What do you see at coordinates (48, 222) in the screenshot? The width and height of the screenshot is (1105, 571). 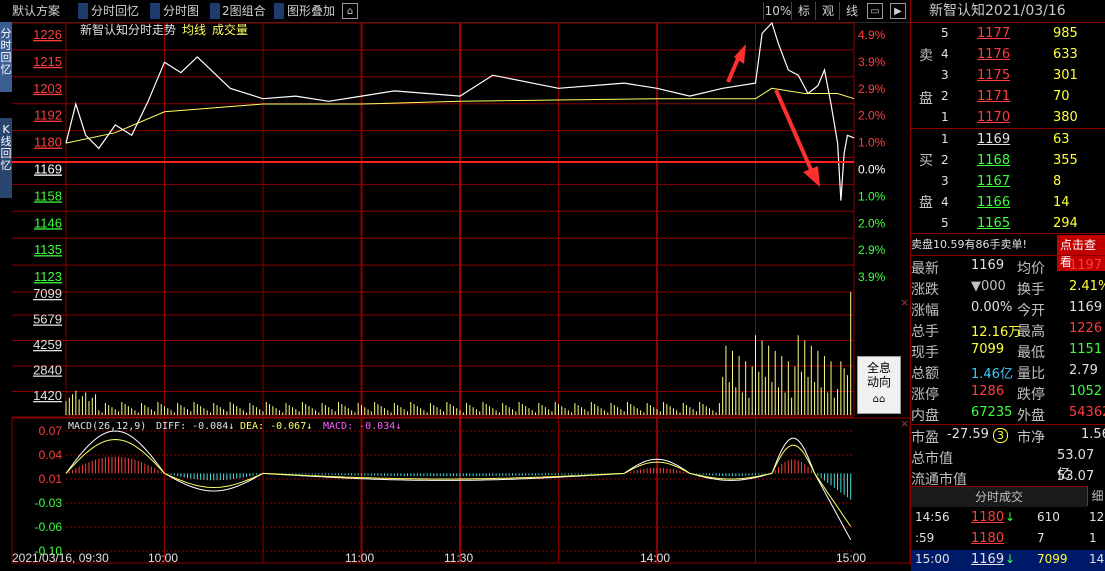 I see `price-tick-label: 1146` at bounding box center [48, 222].